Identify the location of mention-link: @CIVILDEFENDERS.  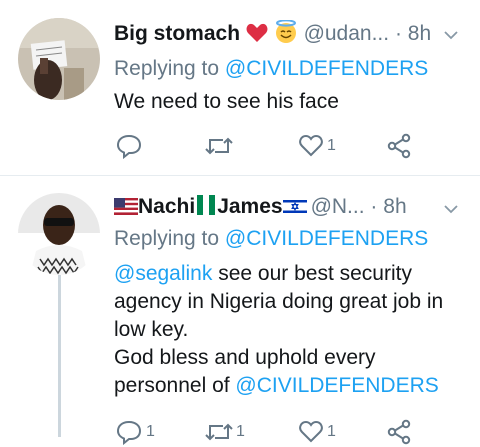
(336, 385).